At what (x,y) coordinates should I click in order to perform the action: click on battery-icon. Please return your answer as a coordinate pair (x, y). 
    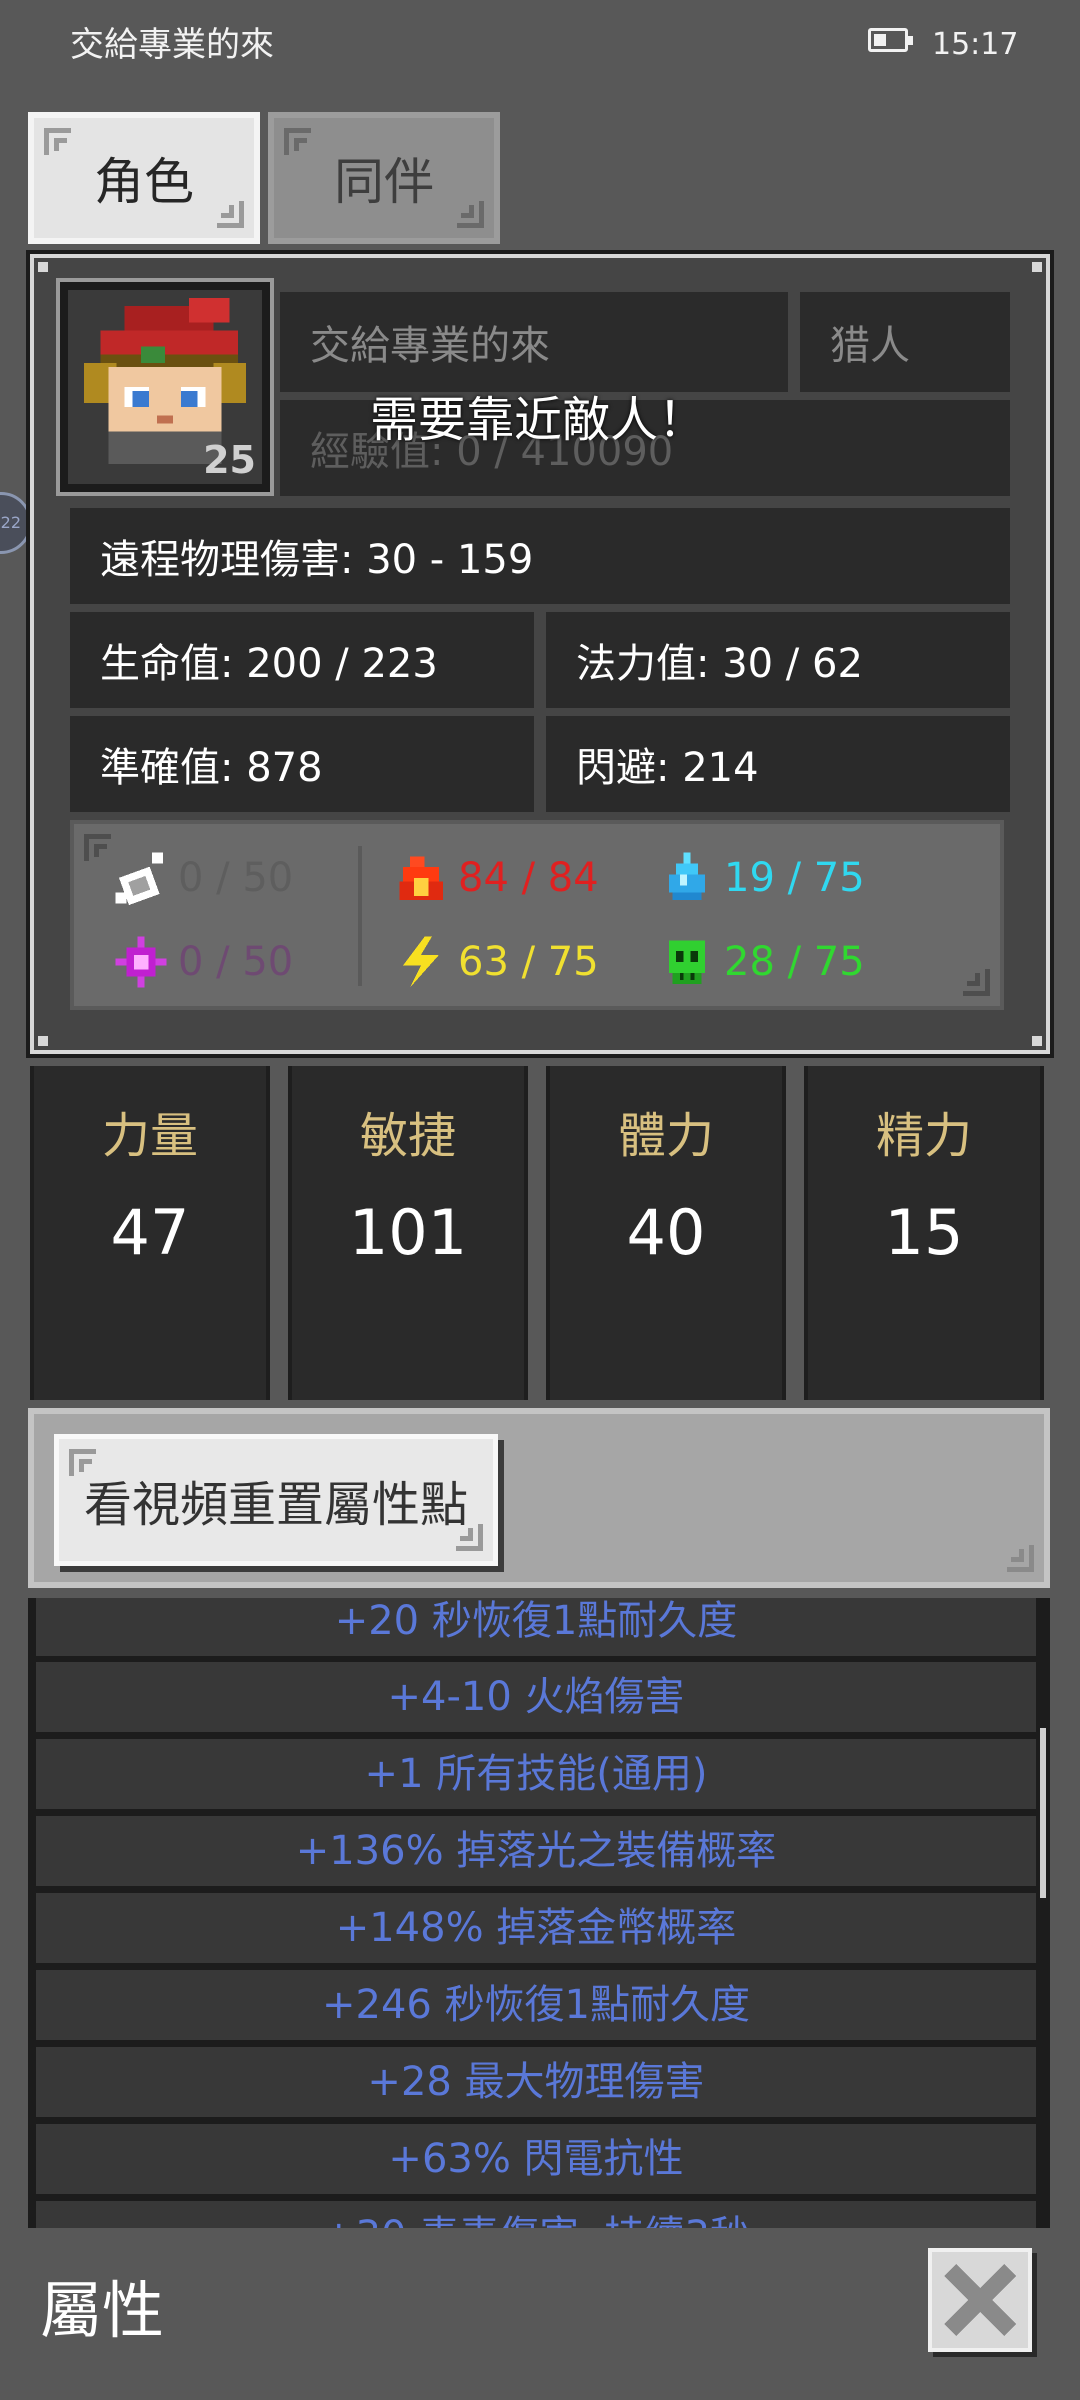
    Looking at the image, I should click on (890, 40).